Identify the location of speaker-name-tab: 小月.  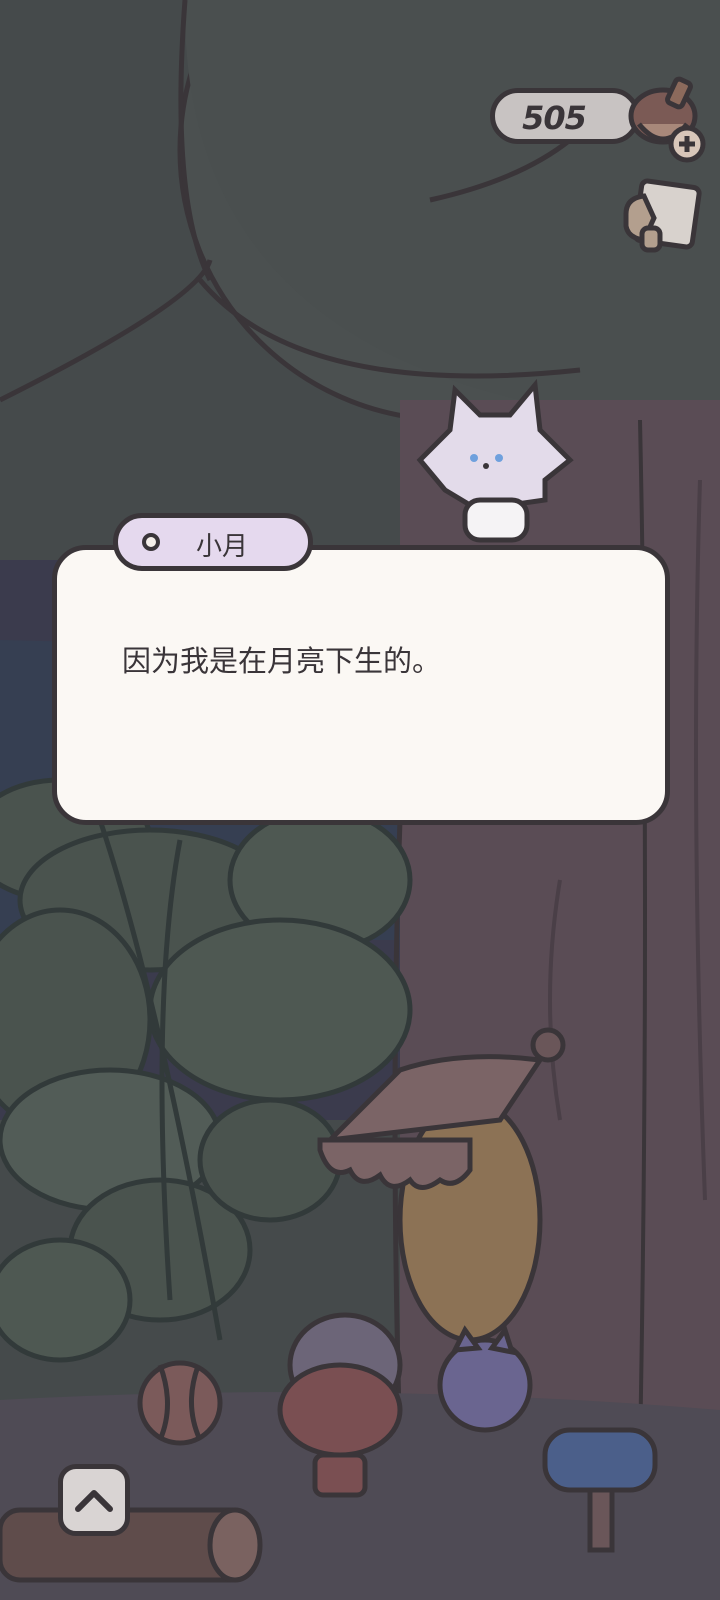
(213, 542).